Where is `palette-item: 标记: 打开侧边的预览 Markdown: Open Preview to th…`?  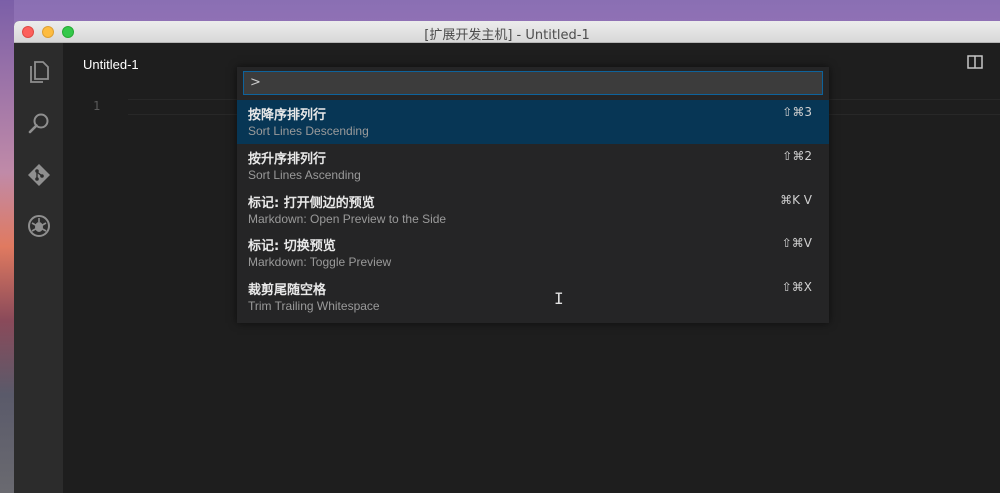
palette-item: 标记: 打开侧边的预览 Markdown: Open Preview to th… is located at coordinates (533, 210).